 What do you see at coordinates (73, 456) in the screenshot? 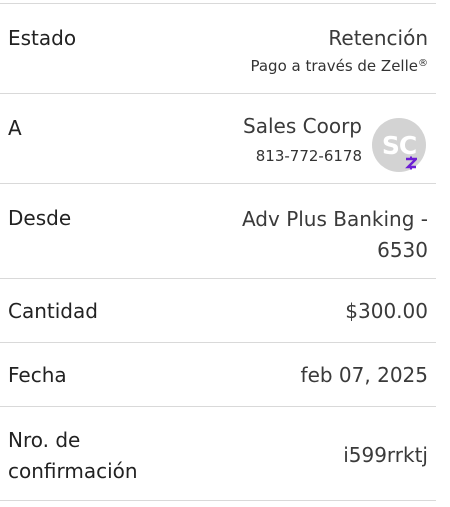
I see `confirmation-label: Nro. de confirmación` at bounding box center [73, 456].